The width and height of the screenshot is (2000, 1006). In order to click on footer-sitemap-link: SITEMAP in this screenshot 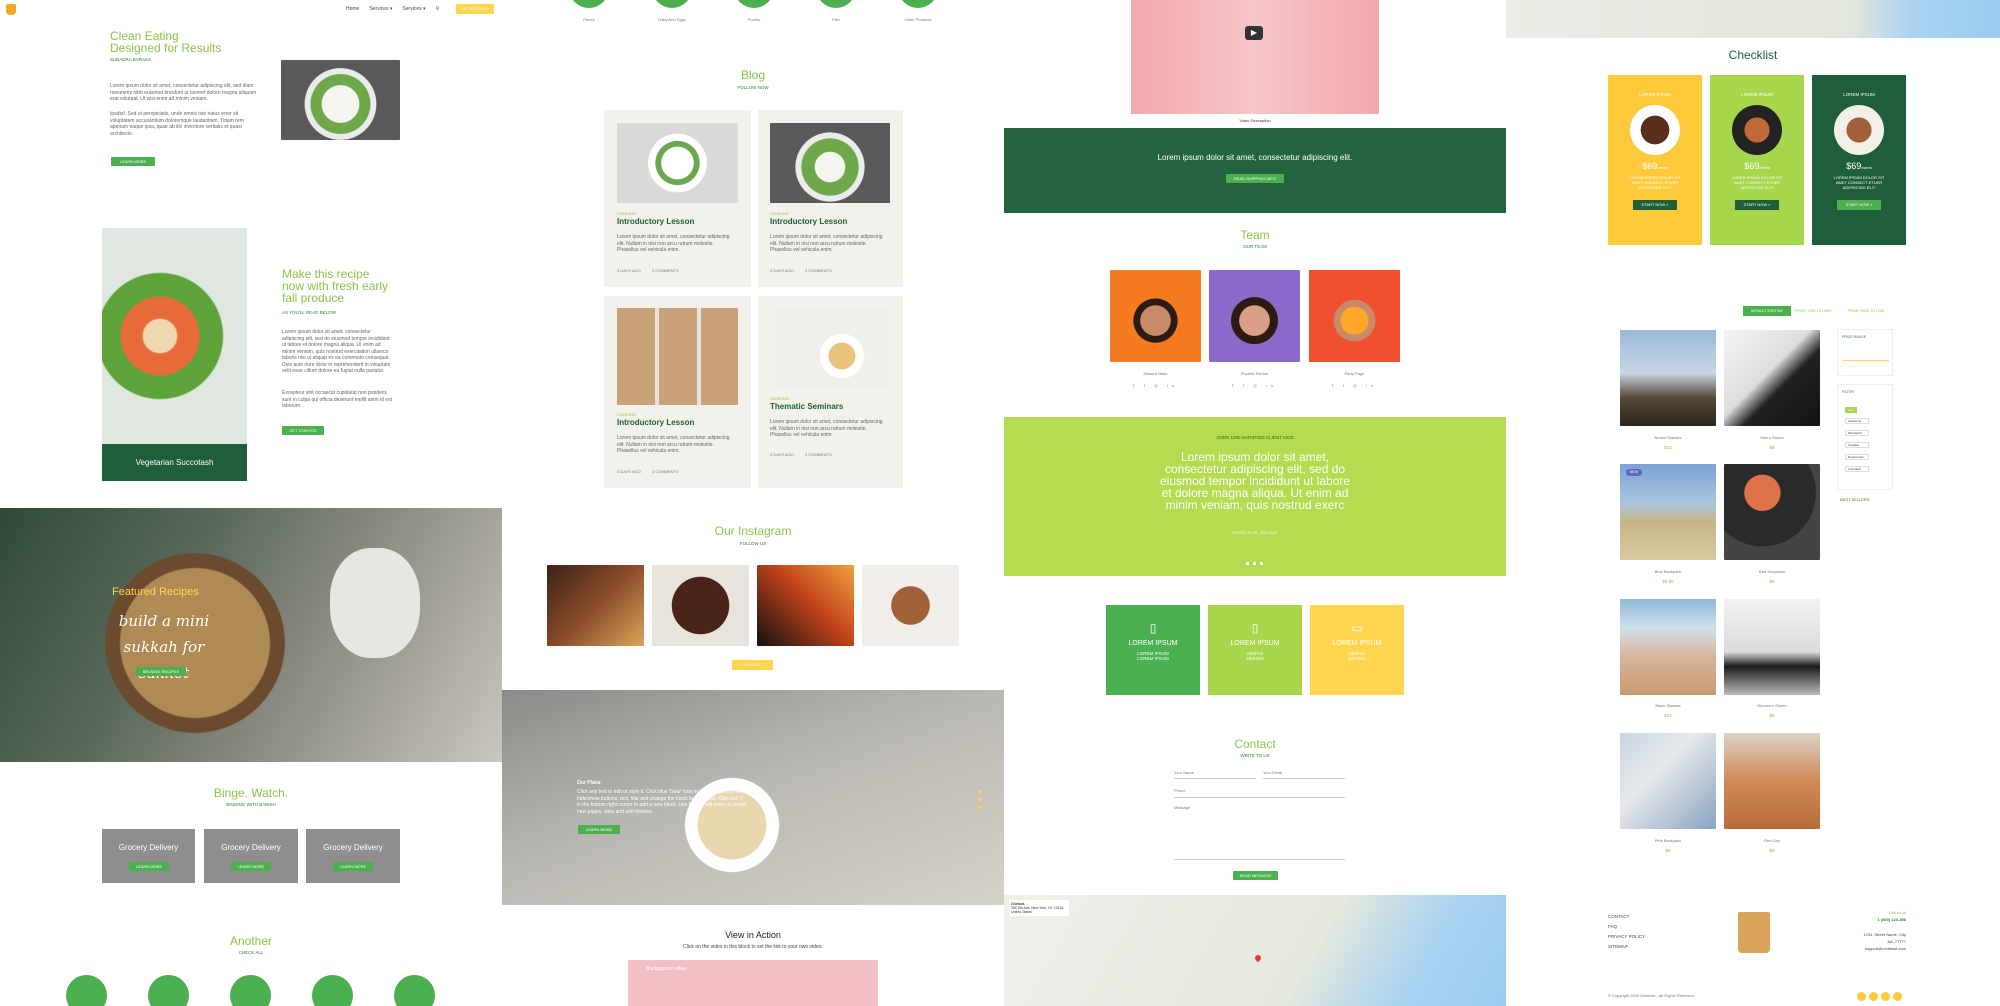, I will do `click(1626, 947)`.